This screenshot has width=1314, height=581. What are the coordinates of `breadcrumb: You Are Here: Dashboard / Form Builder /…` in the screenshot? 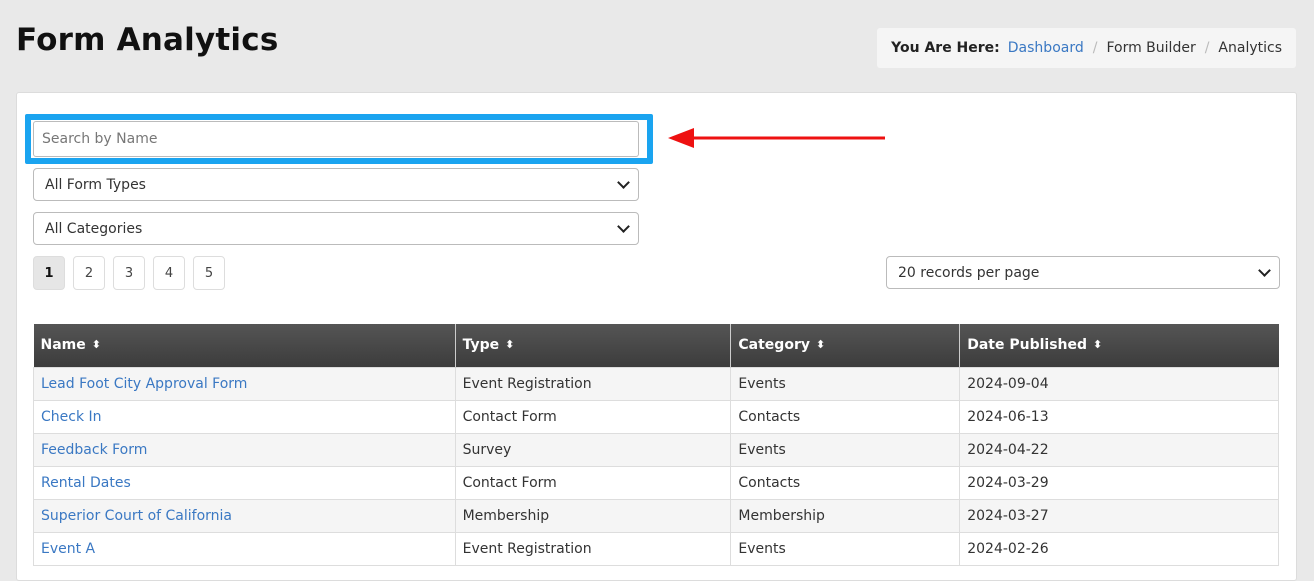 It's located at (1086, 48).